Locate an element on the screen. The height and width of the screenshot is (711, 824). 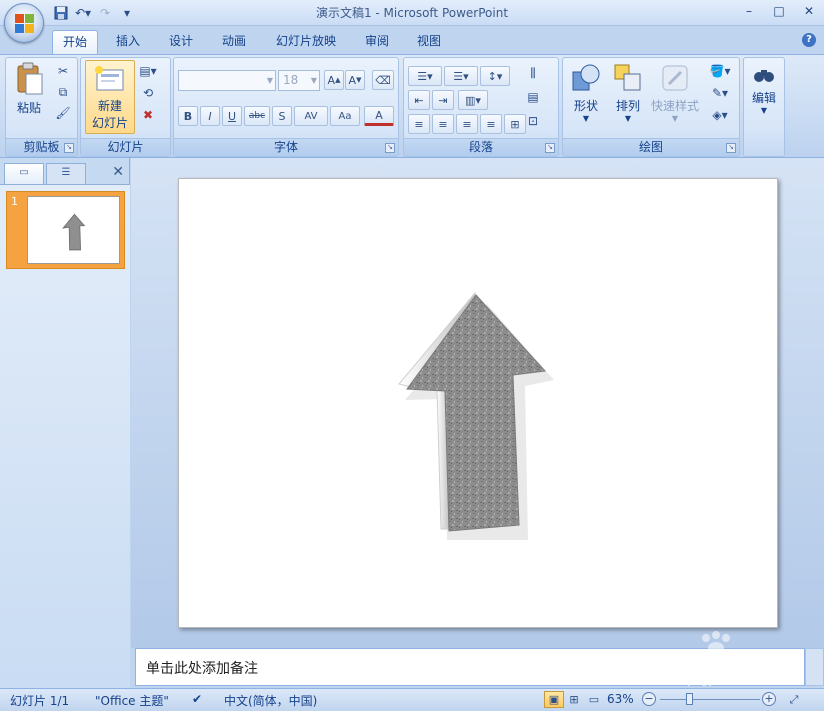
pane-tabs: ▭ ☰ ✕ is located at coordinates (65, 172).